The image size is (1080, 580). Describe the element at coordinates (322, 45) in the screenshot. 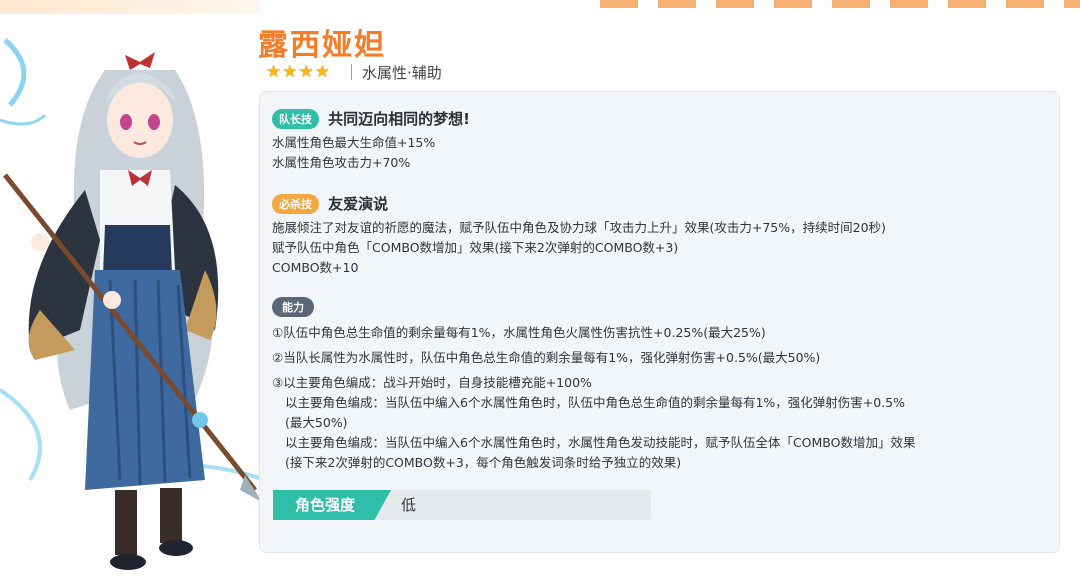

I see `character-name: 露西娅妲` at that location.